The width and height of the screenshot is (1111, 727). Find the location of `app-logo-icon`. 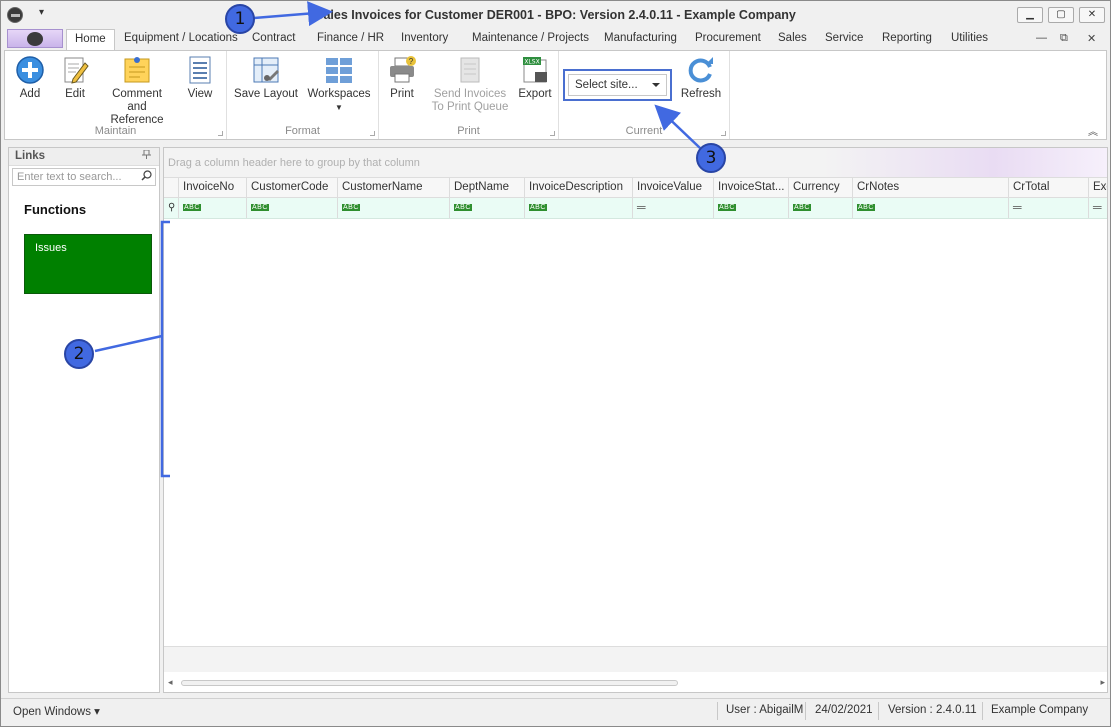

app-logo-icon is located at coordinates (35, 39).